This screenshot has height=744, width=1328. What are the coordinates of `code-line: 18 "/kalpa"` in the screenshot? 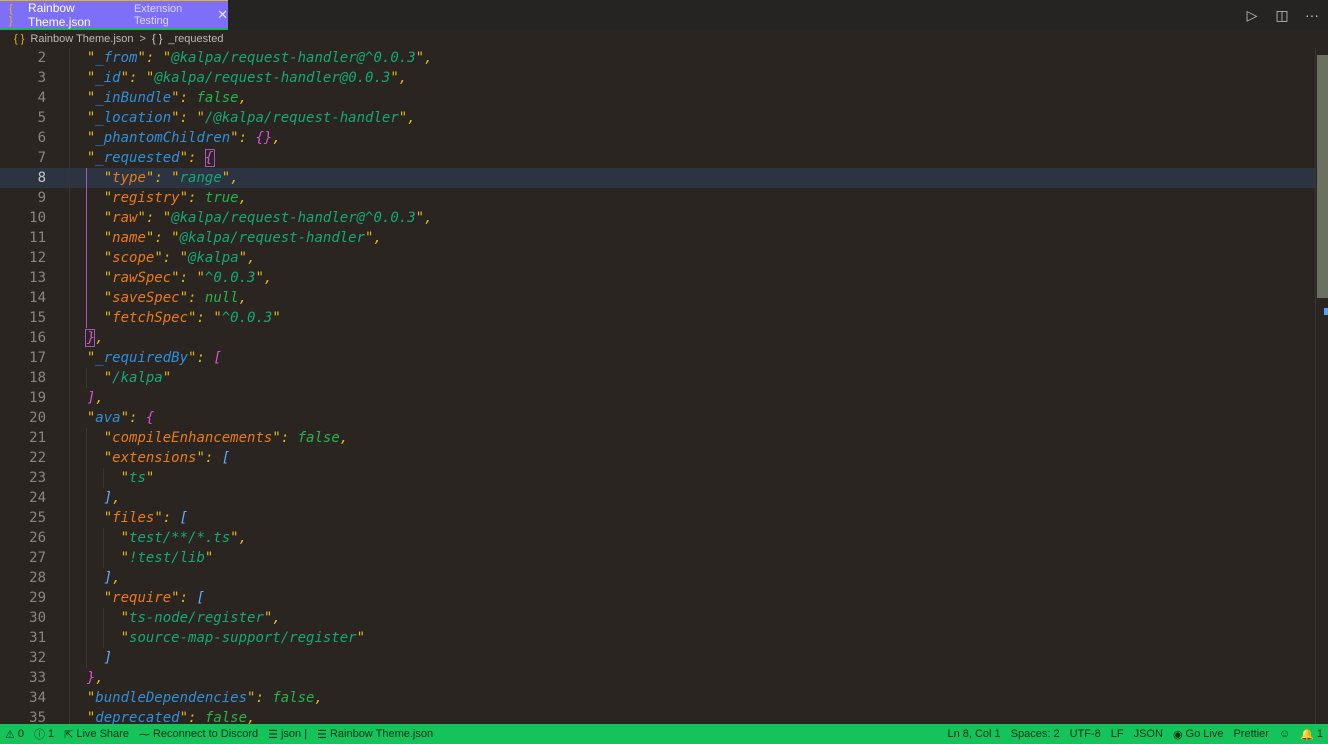 It's located at (658, 378).